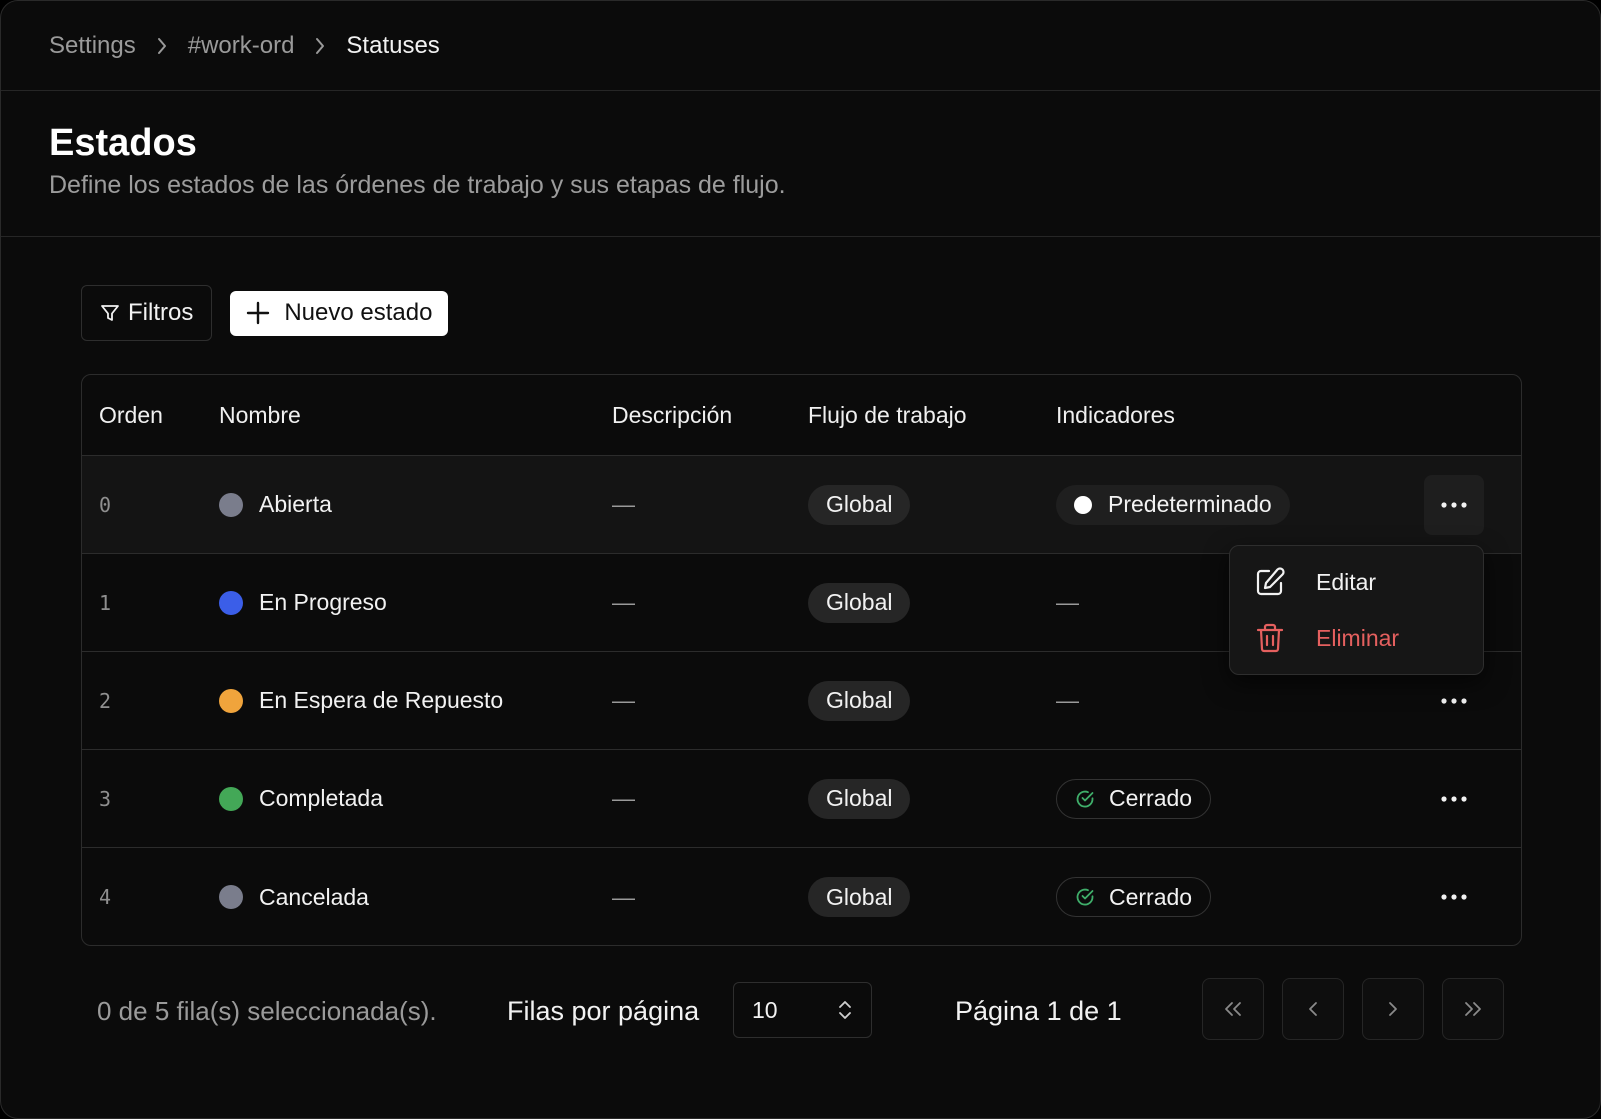  What do you see at coordinates (1270, 638) in the screenshot?
I see `trash-icon` at bounding box center [1270, 638].